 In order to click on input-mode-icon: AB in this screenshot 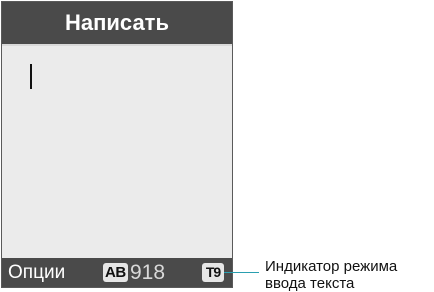, I will do `click(115, 272)`.